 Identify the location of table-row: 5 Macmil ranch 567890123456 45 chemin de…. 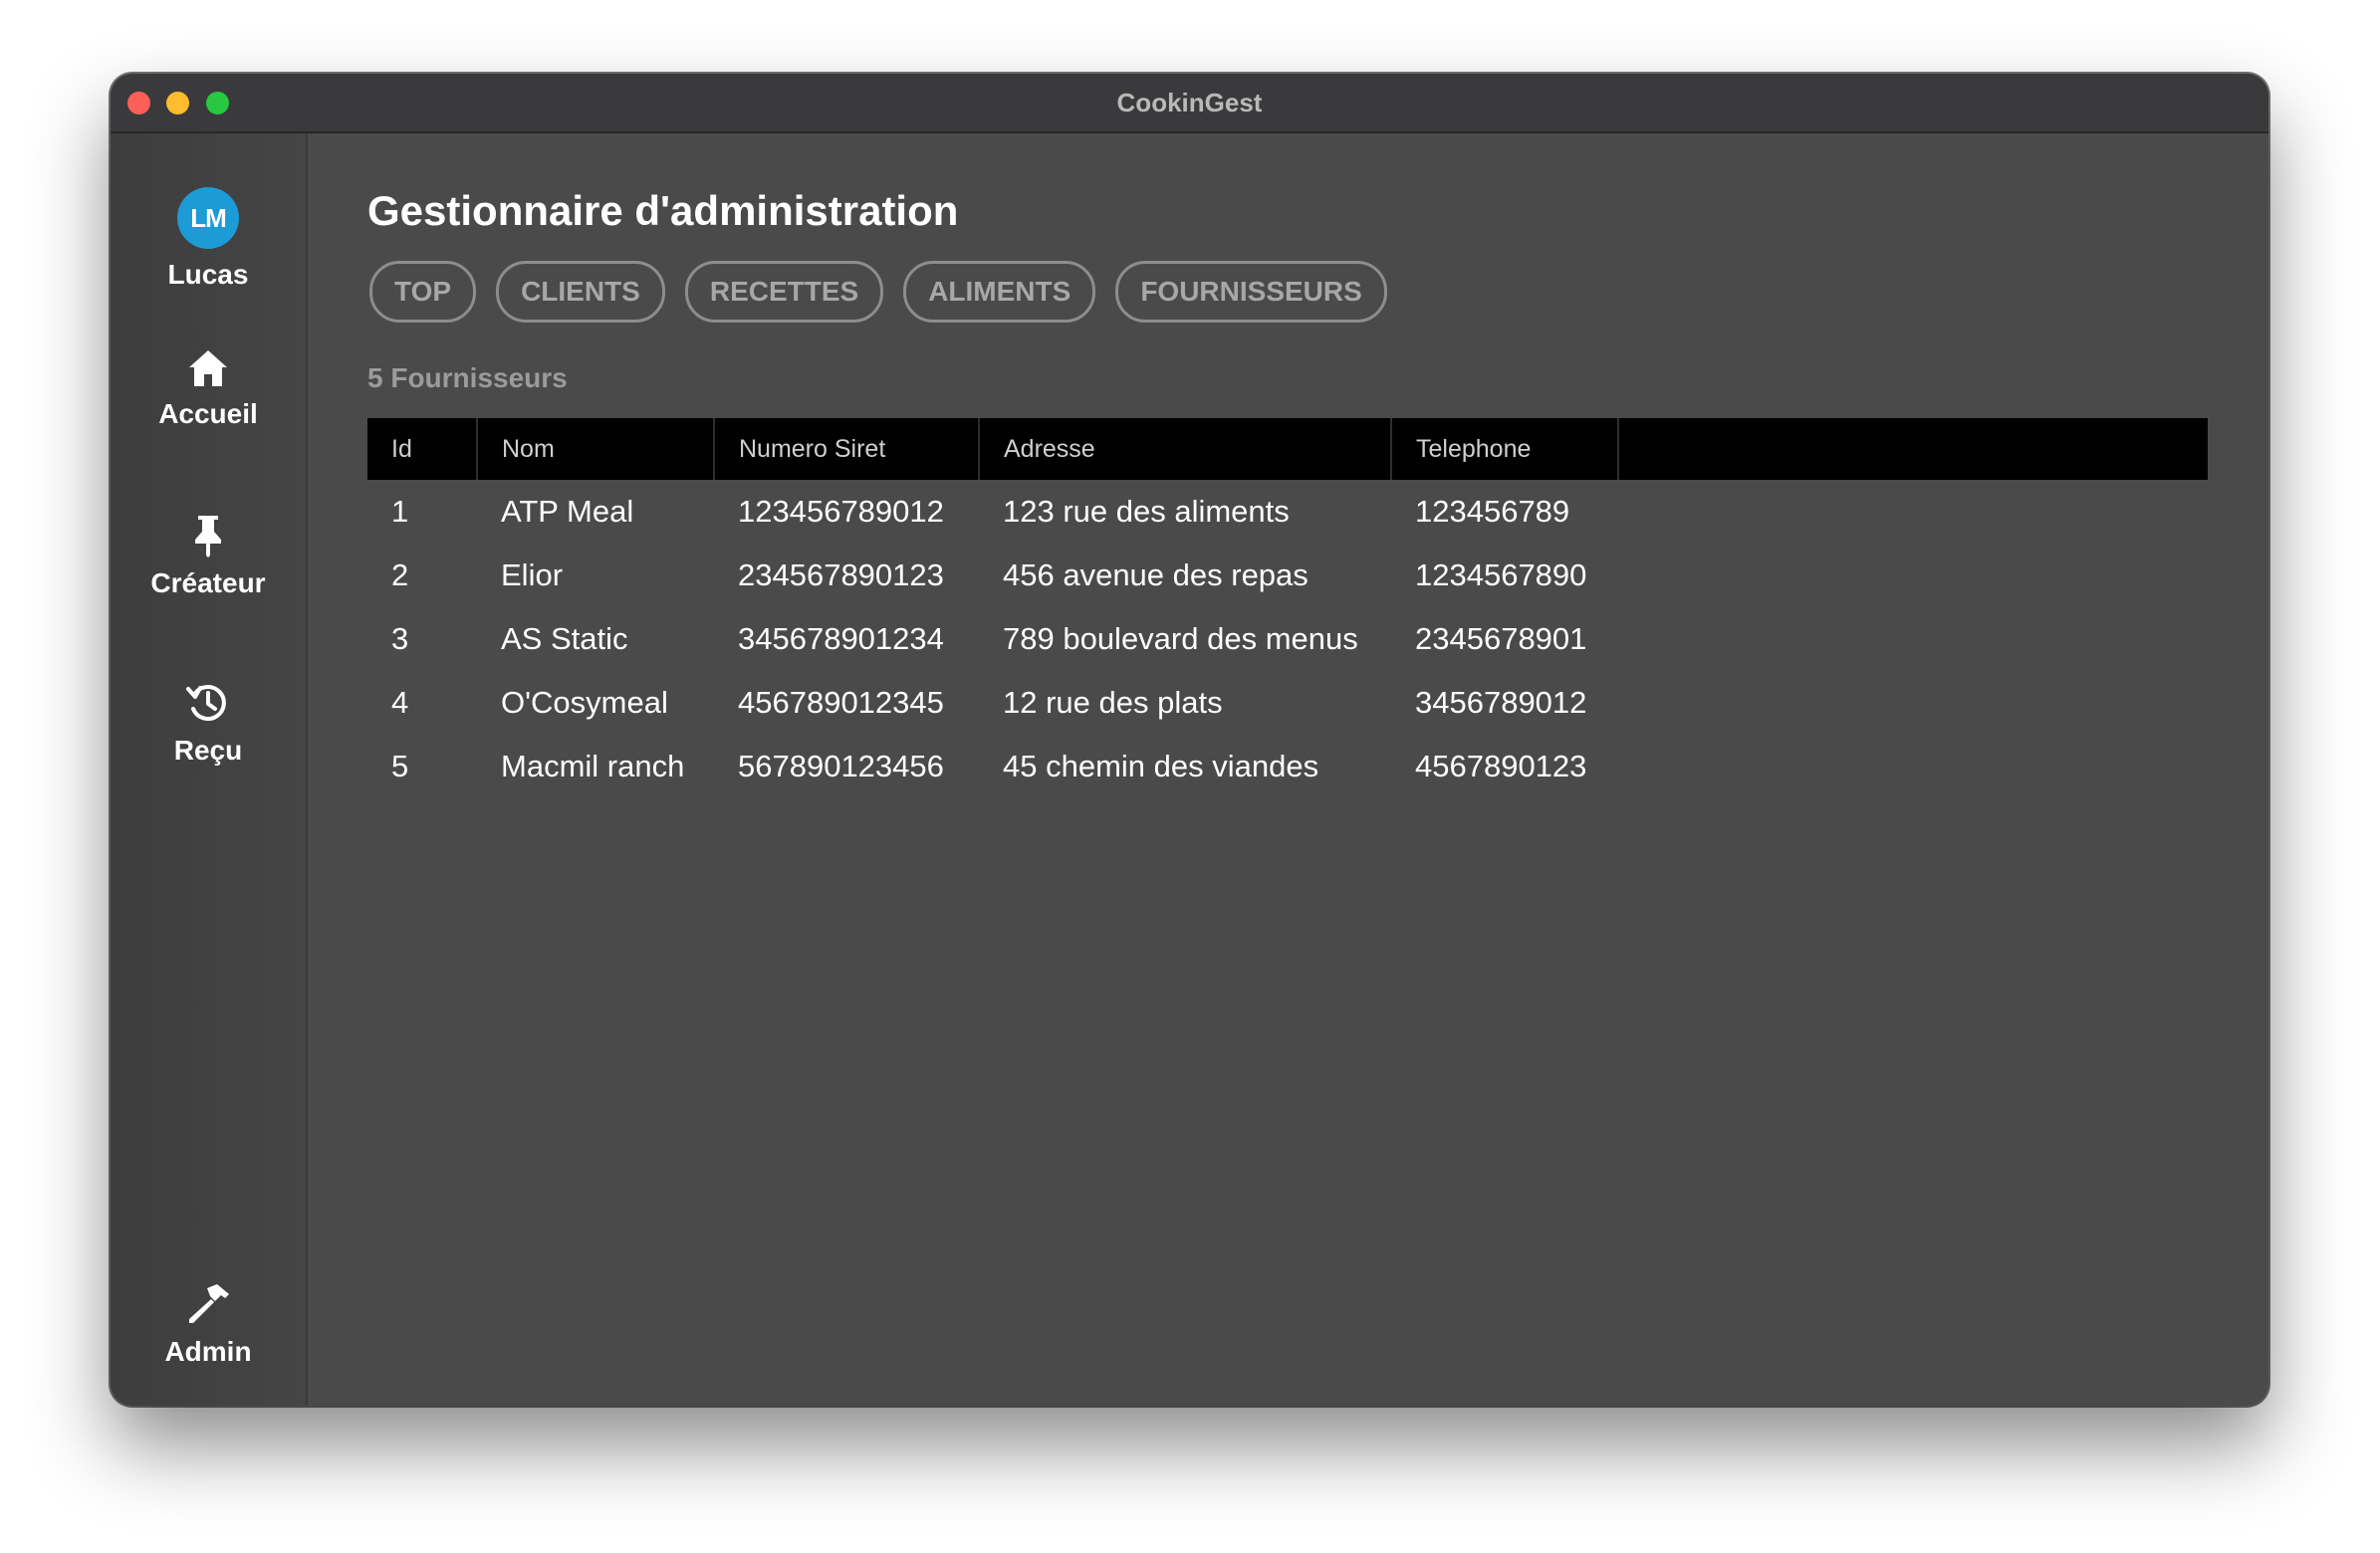
(1287, 766).